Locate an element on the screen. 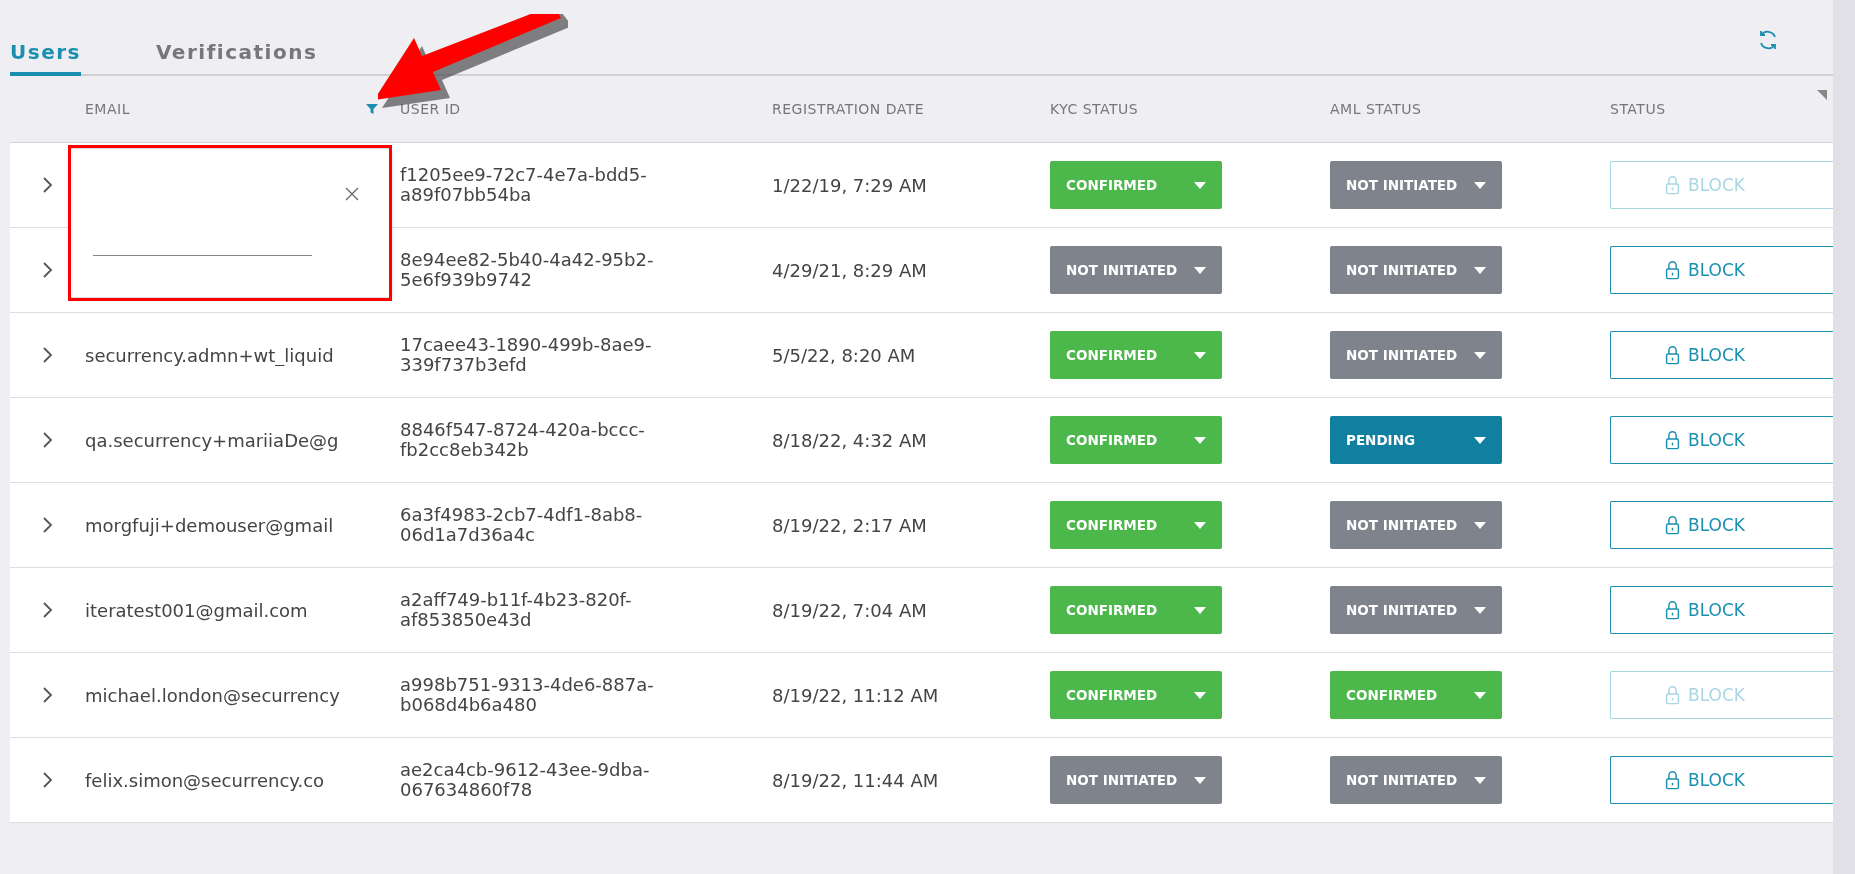  email-cell: michael.london@securrency is located at coordinates (212, 695).